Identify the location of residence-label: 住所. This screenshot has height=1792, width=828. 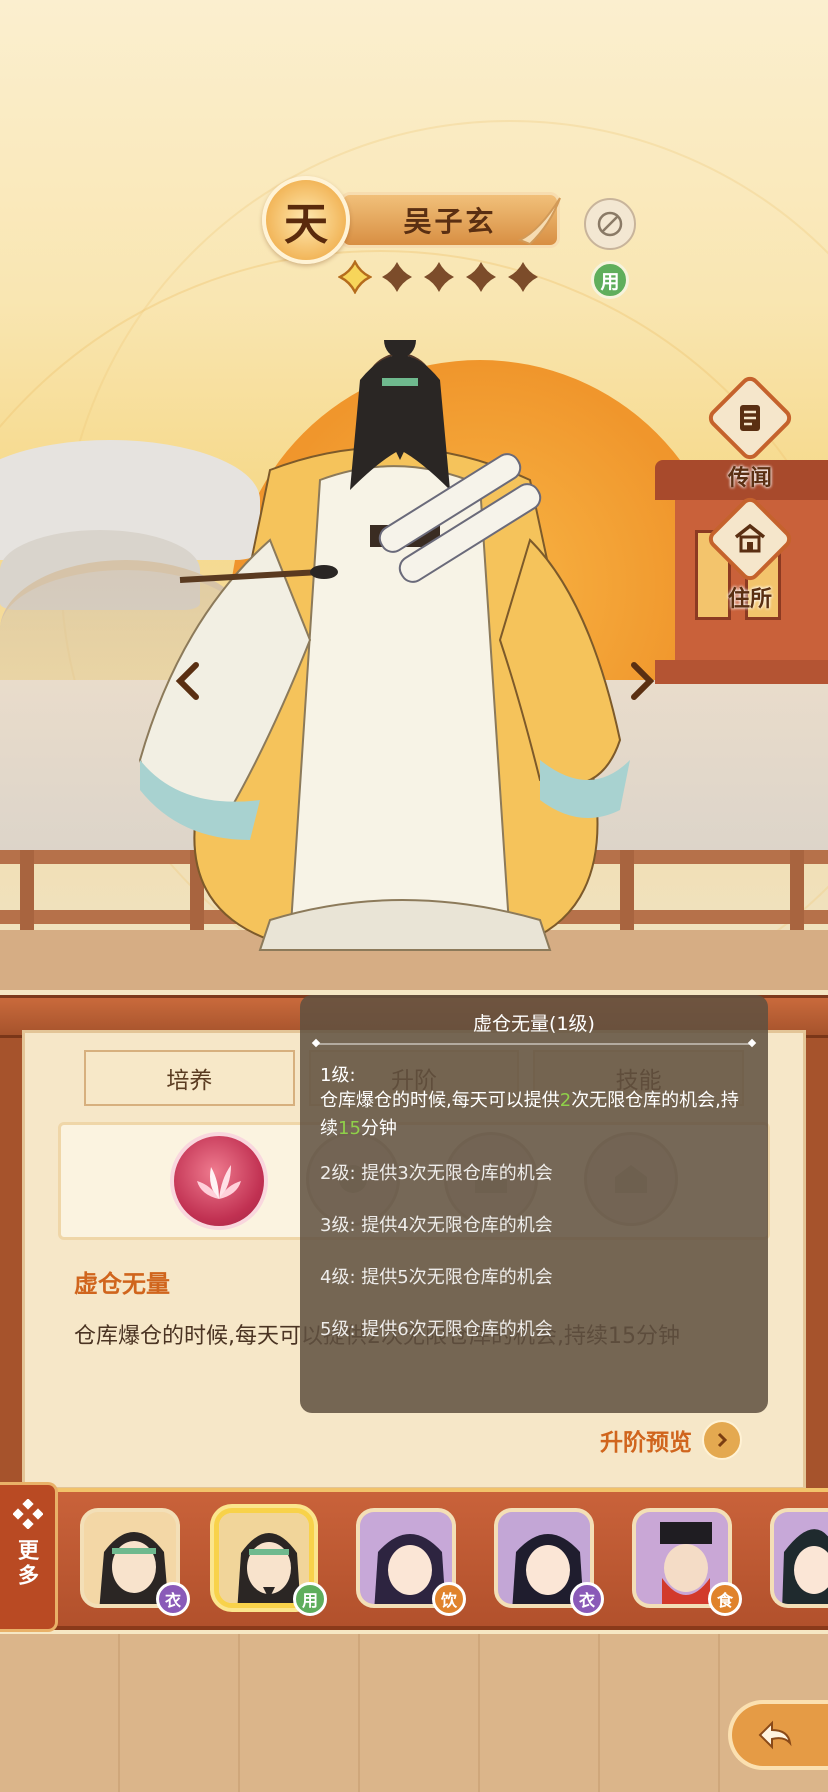
(749, 599).